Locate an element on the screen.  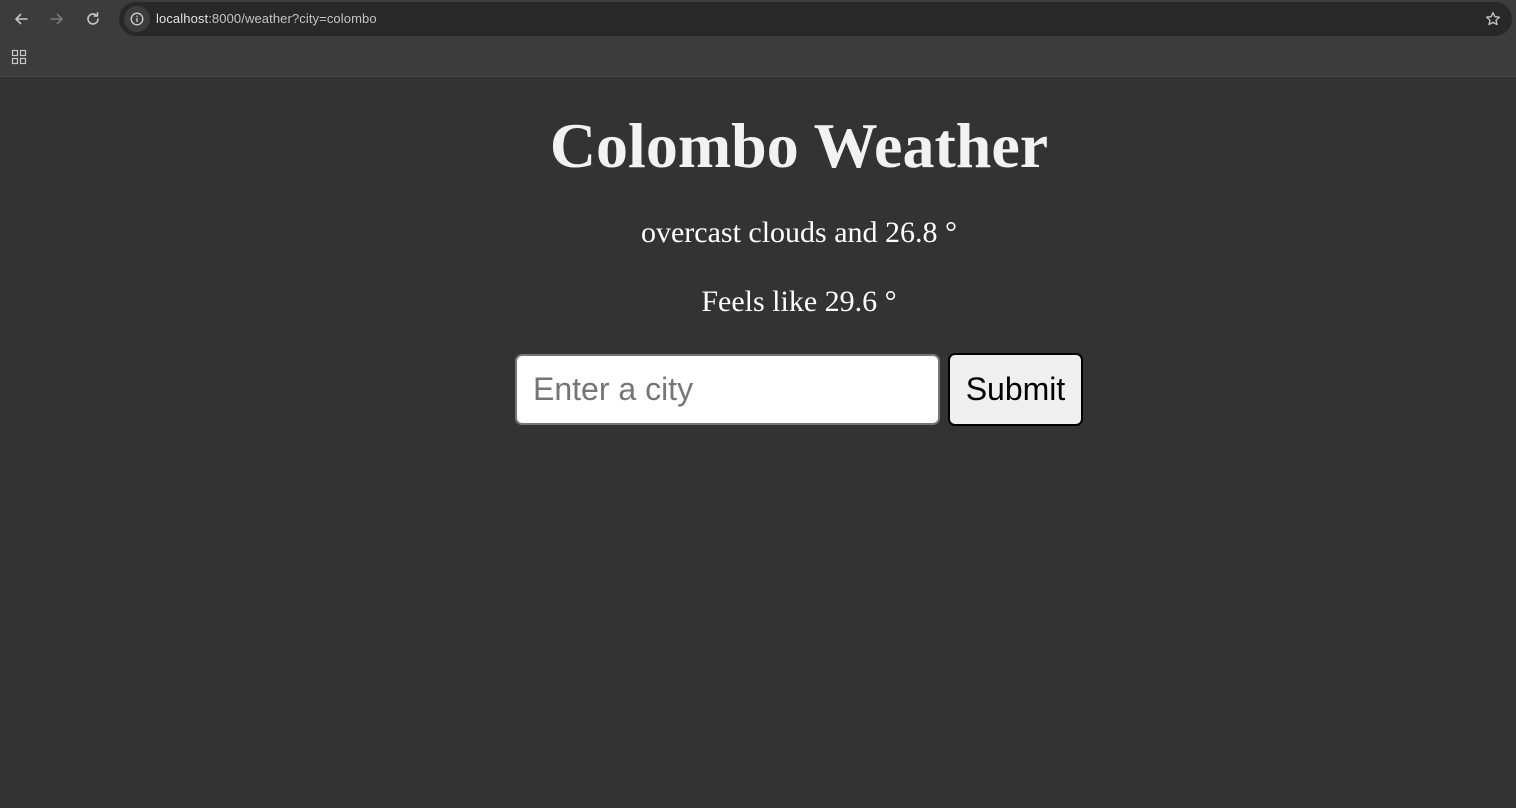
star-icon is located at coordinates (1493, 18).